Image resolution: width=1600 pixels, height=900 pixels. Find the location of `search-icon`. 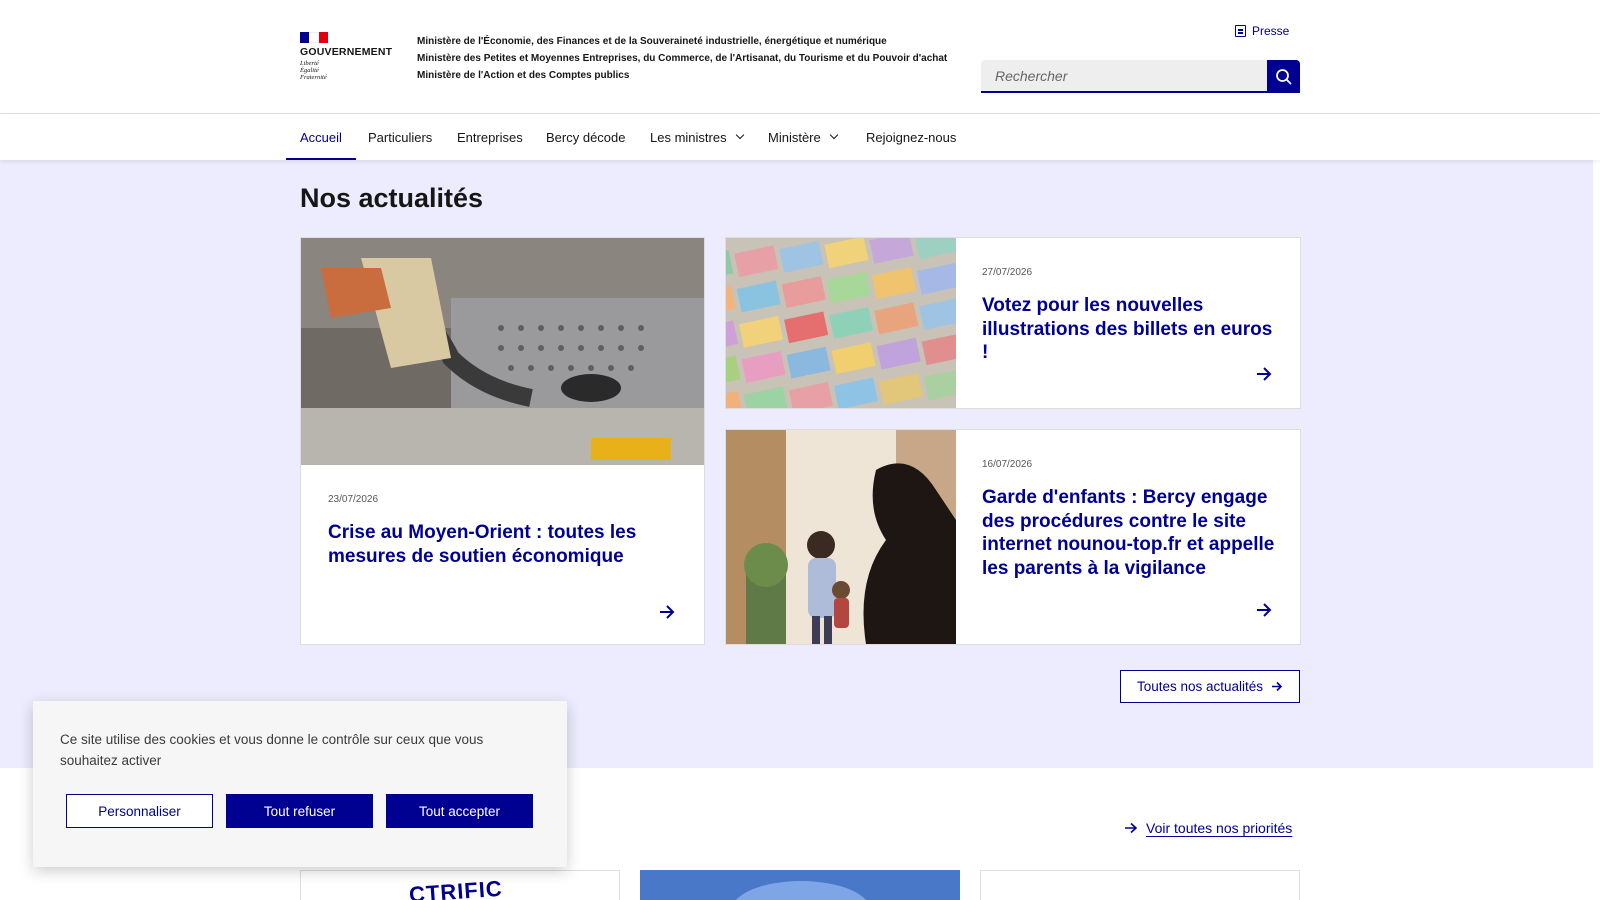

search-icon is located at coordinates (1284, 77).